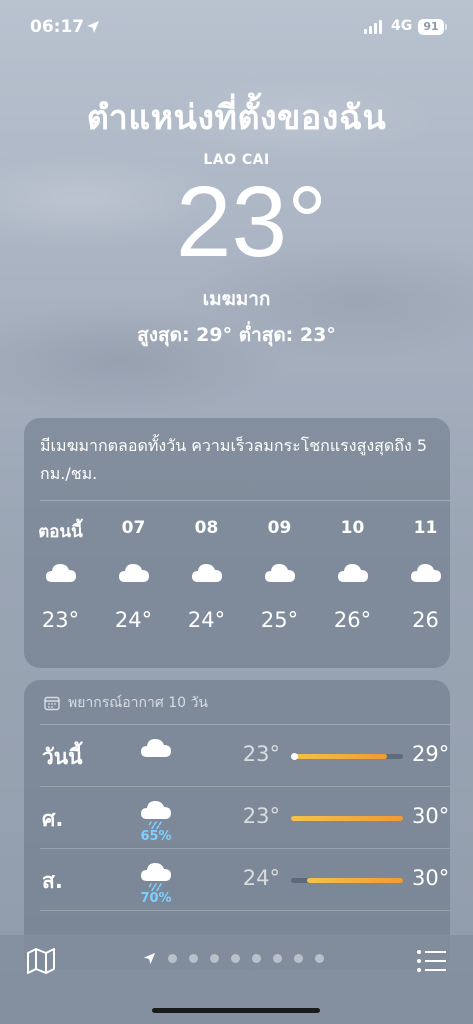 Image resolution: width=473 pixels, height=1024 pixels. I want to click on day-label: ส., so click(52, 881).